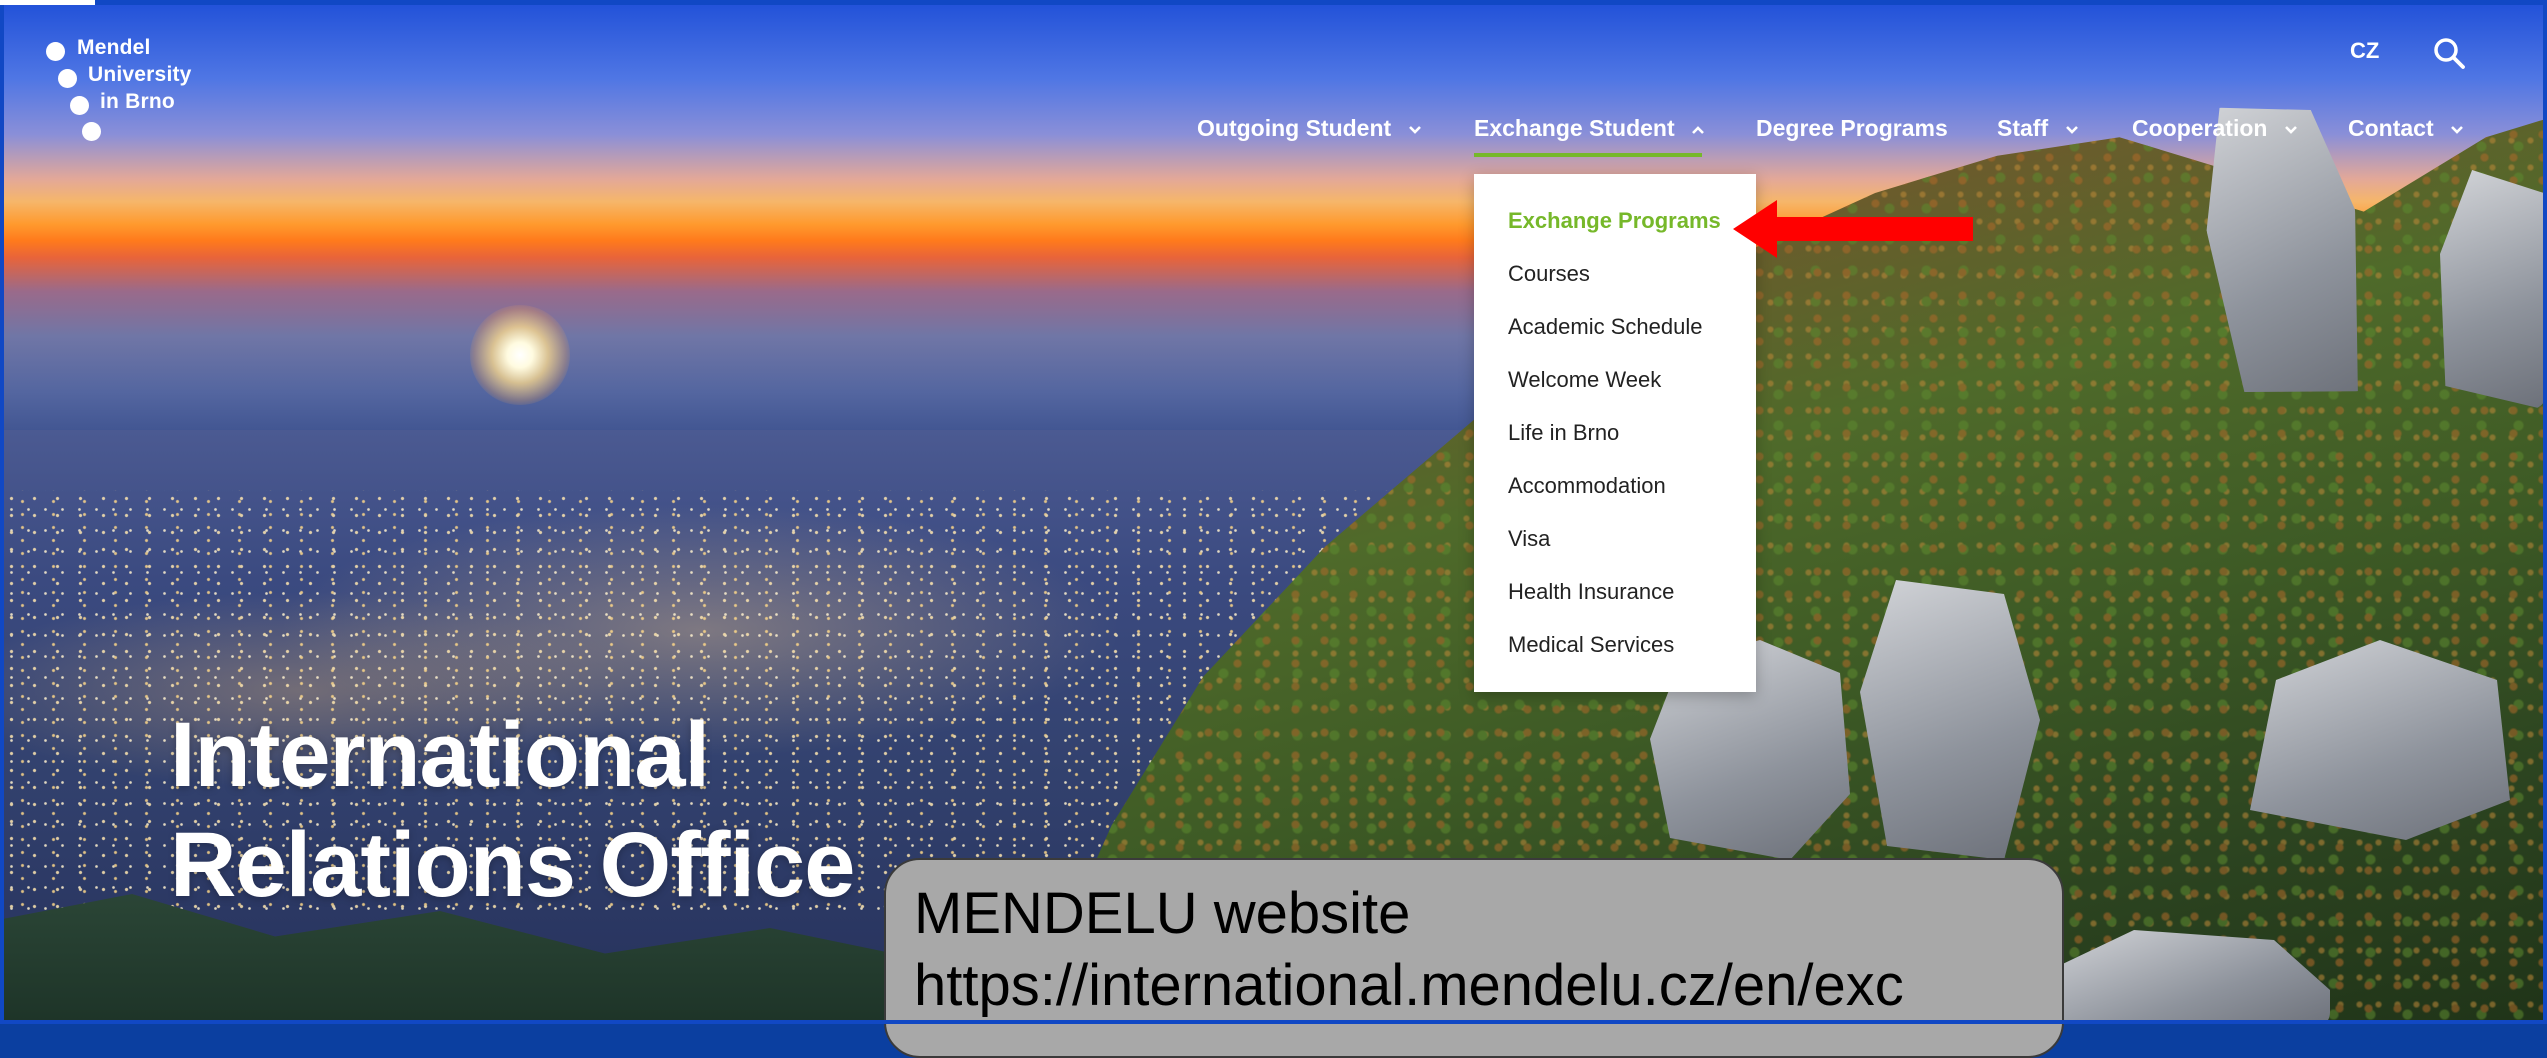  I want to click on nav-degree-programs: Degree Programs, so click(1852, 128).